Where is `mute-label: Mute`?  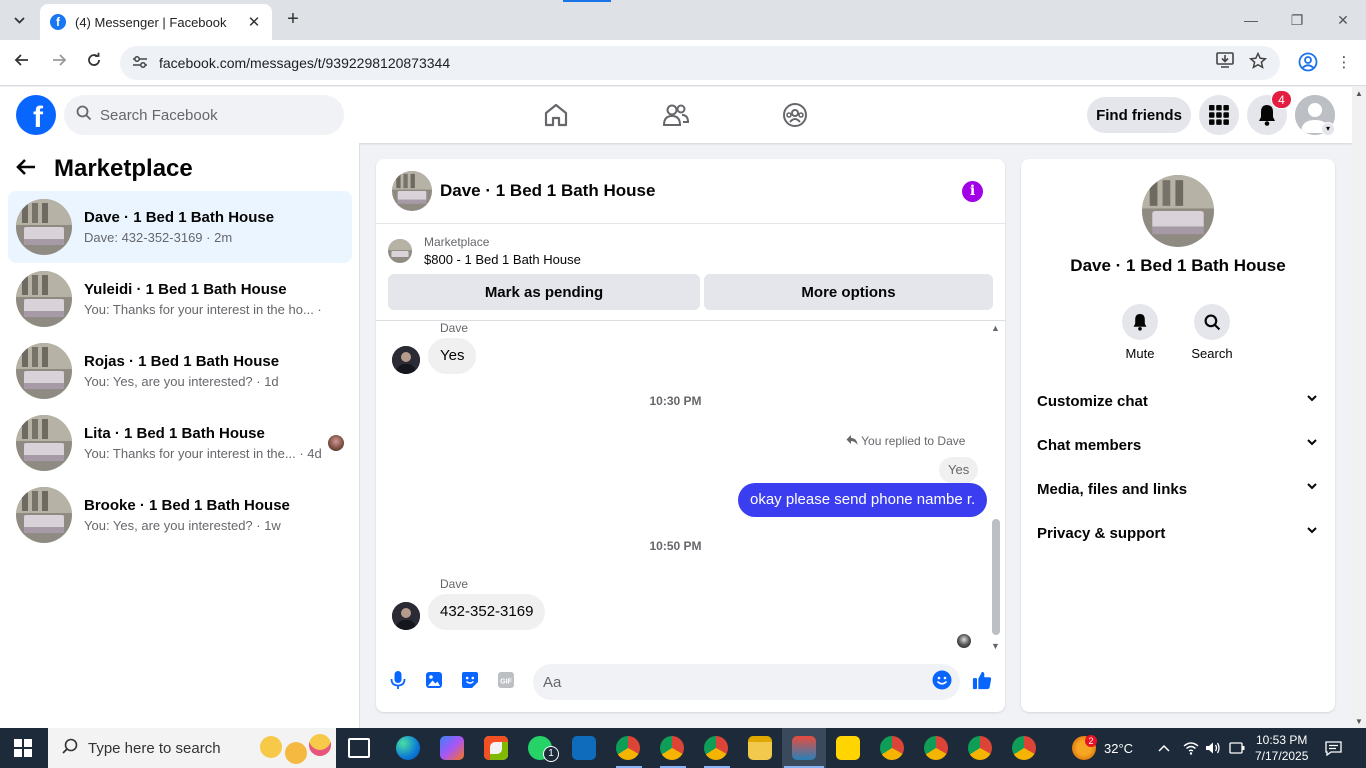
mute-label: Mute is located at coordinates (1140, 353).